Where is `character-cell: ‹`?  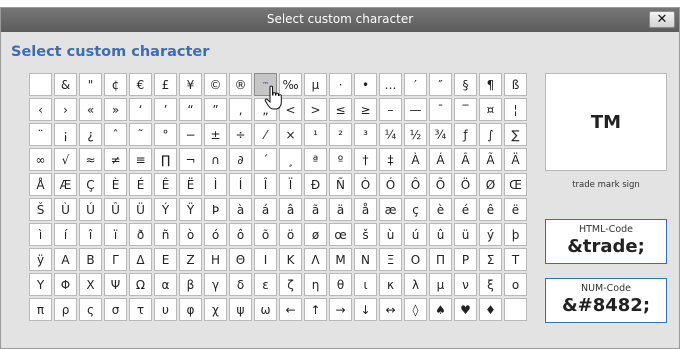
character-cell: ‹ is located at coordinates (40, 109).